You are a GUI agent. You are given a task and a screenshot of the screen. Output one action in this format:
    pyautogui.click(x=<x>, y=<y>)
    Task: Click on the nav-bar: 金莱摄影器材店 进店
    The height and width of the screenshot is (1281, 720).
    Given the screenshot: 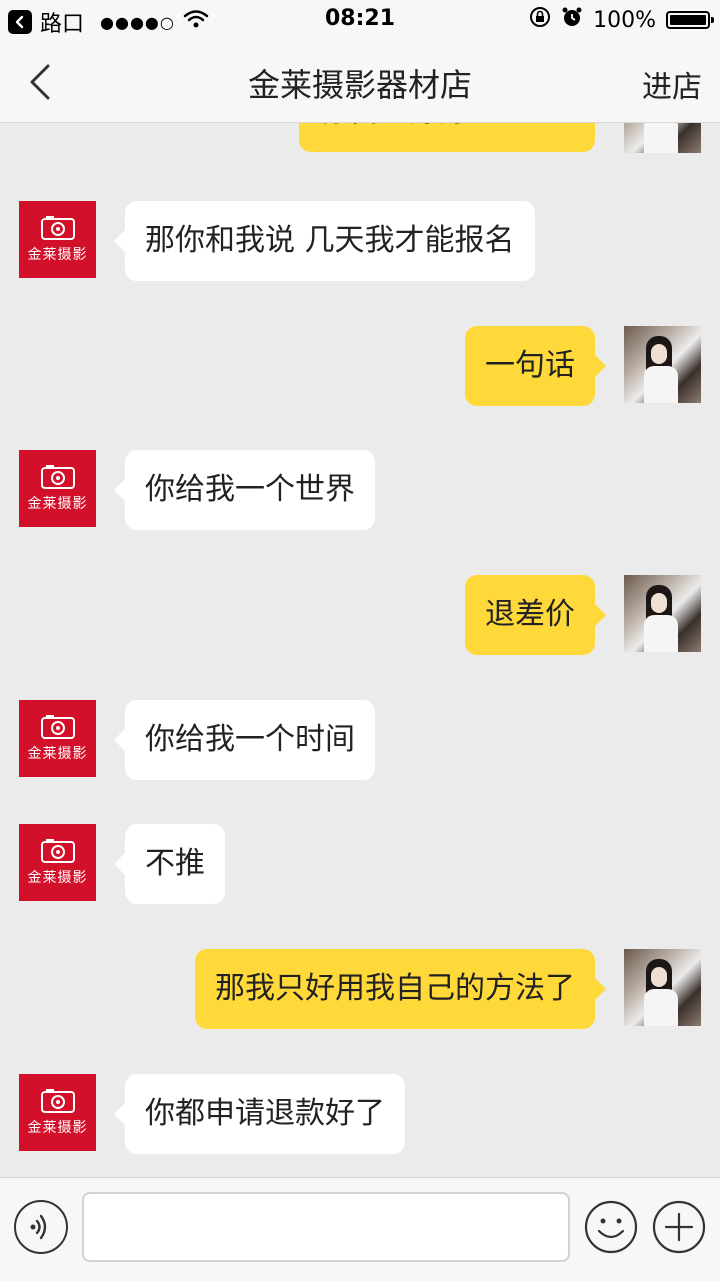 What is the action you would take?
    pyautogui.click(x=360, y=81)
    